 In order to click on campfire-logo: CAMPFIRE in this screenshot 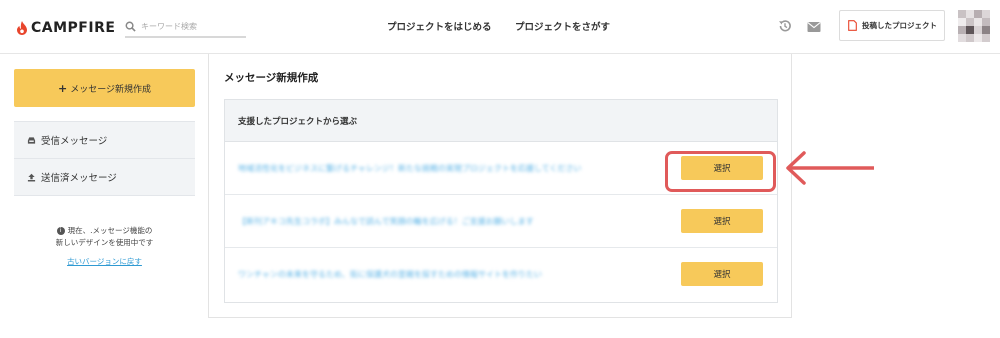, I will do `click(65, 28)`.